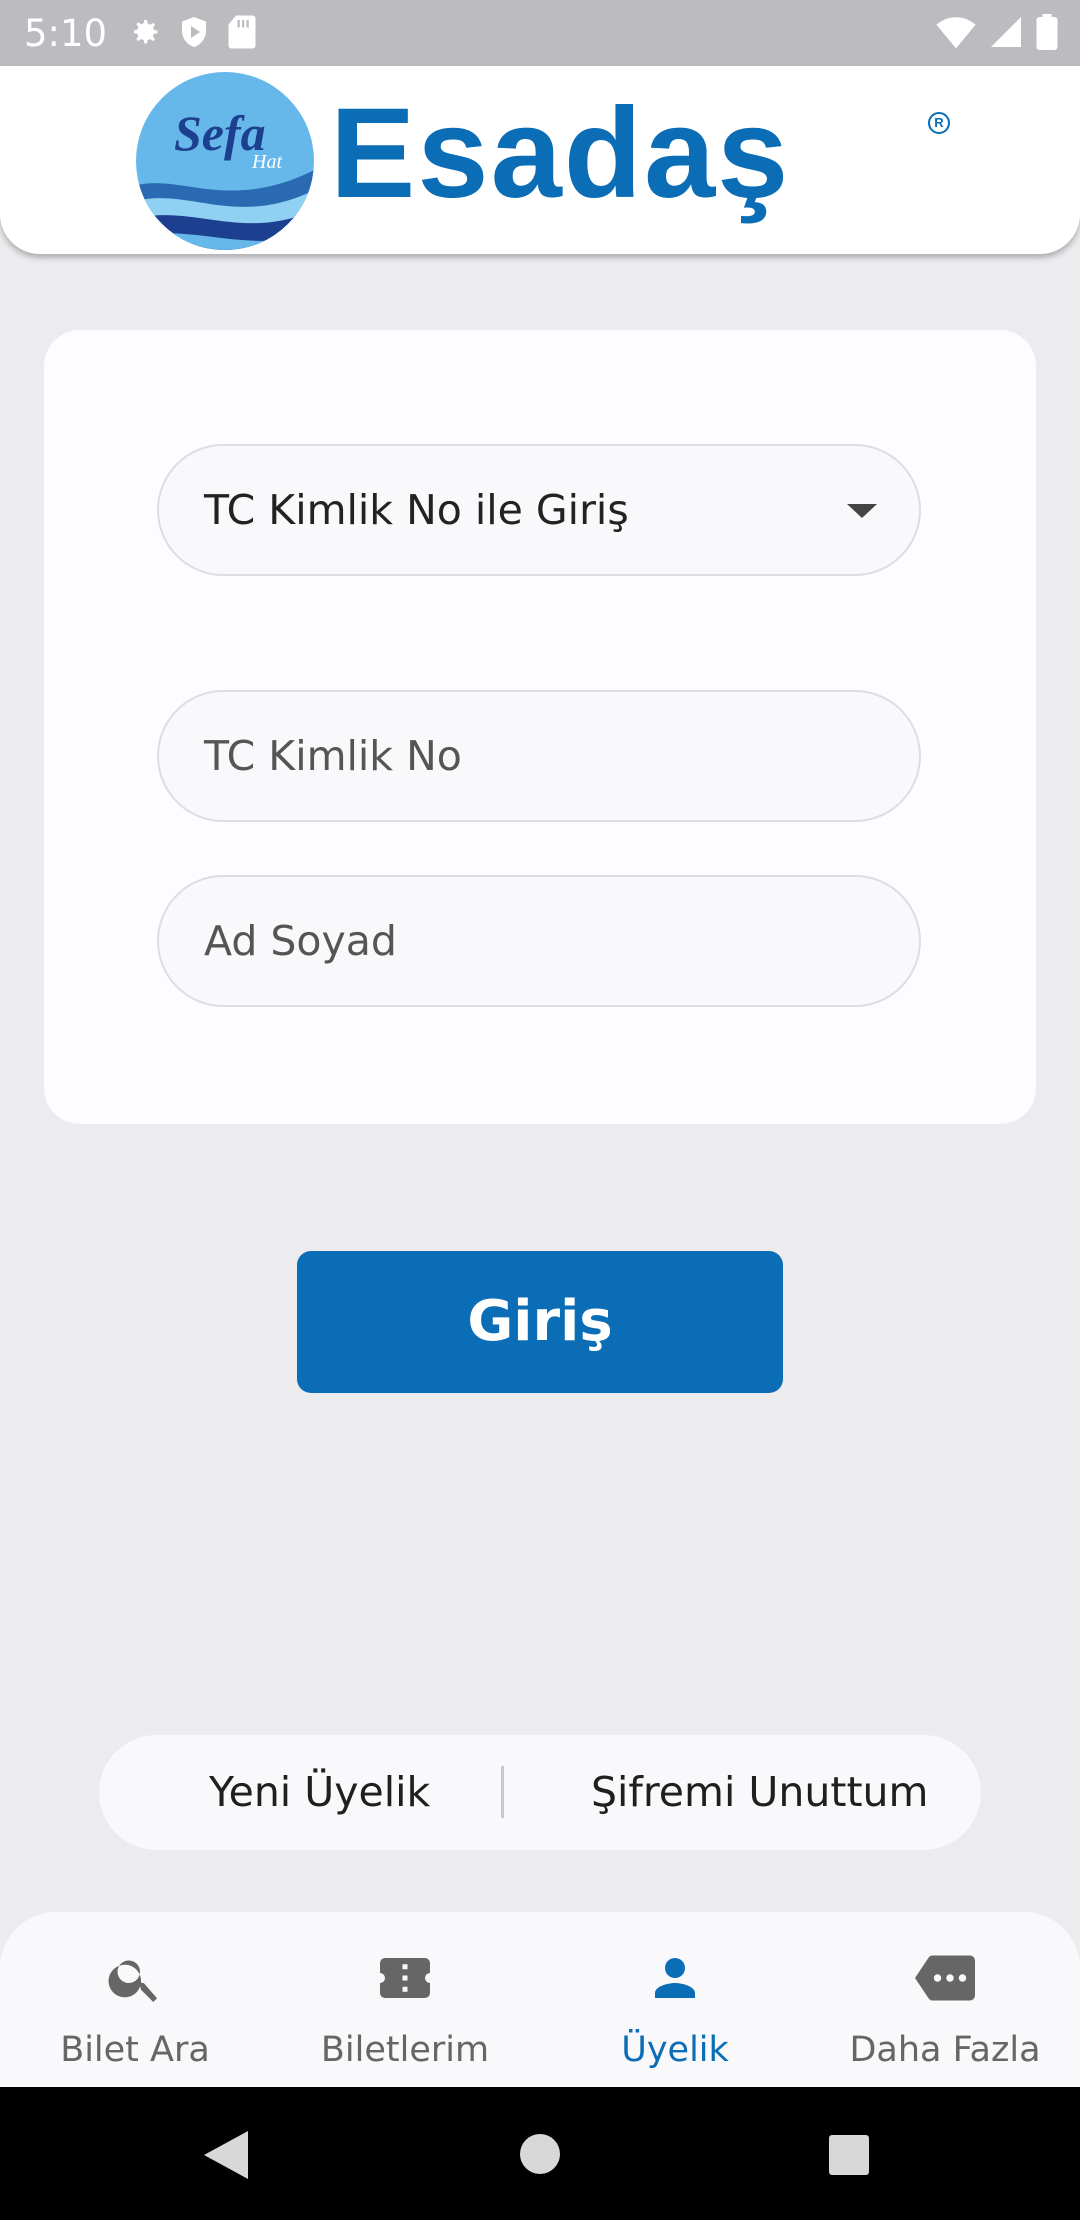 The image size is (1080, 2220). Describe the element at coordinates (539, 941) in the screenshot. I see `full-name-input: Ad Soyad` at that location.